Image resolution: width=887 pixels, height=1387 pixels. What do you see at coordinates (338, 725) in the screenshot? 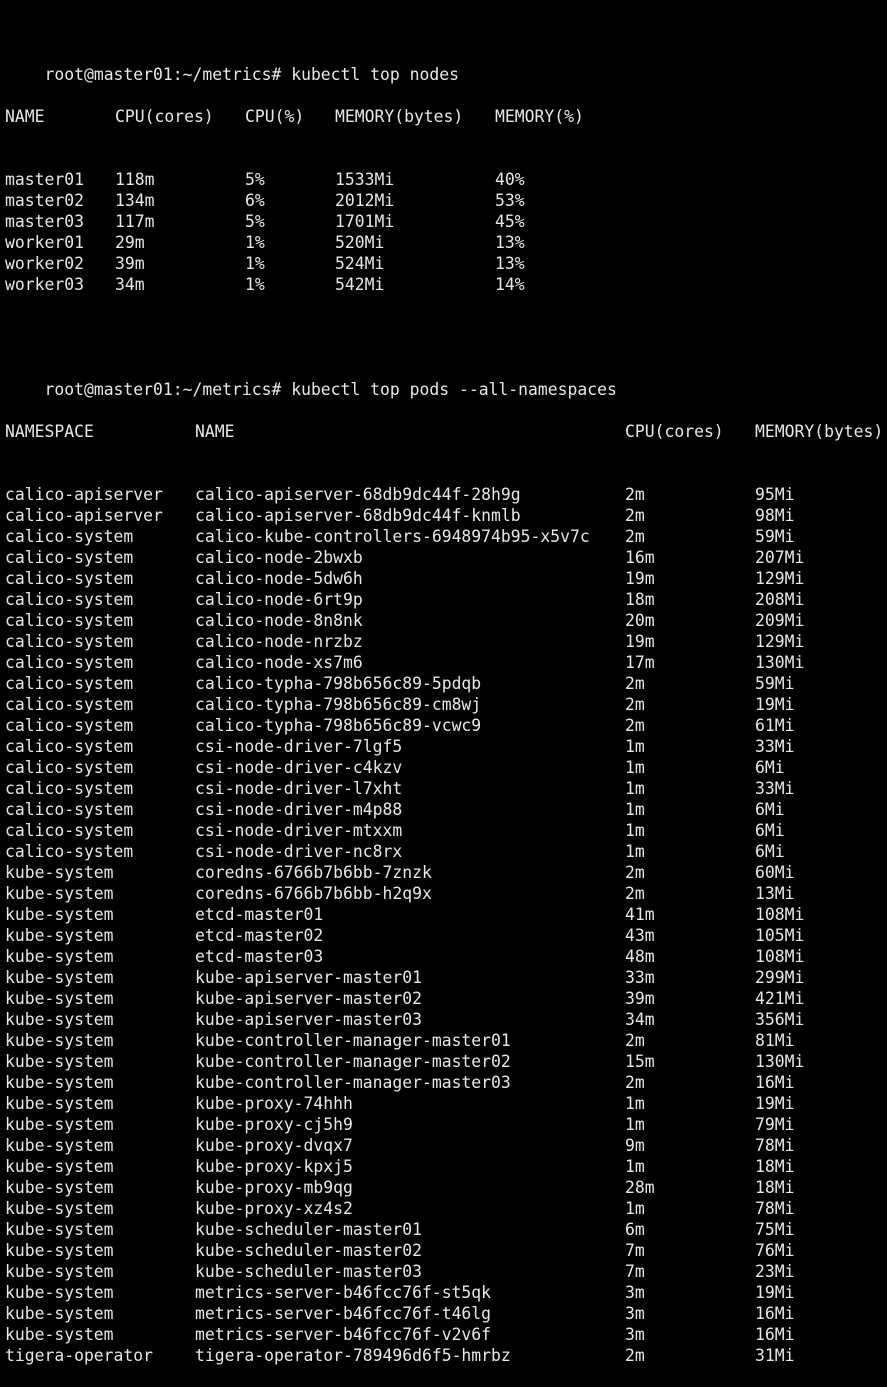
I see `table-cell: calico-typha-798b656c89-vcwc9` at bounding box center [338, 725].